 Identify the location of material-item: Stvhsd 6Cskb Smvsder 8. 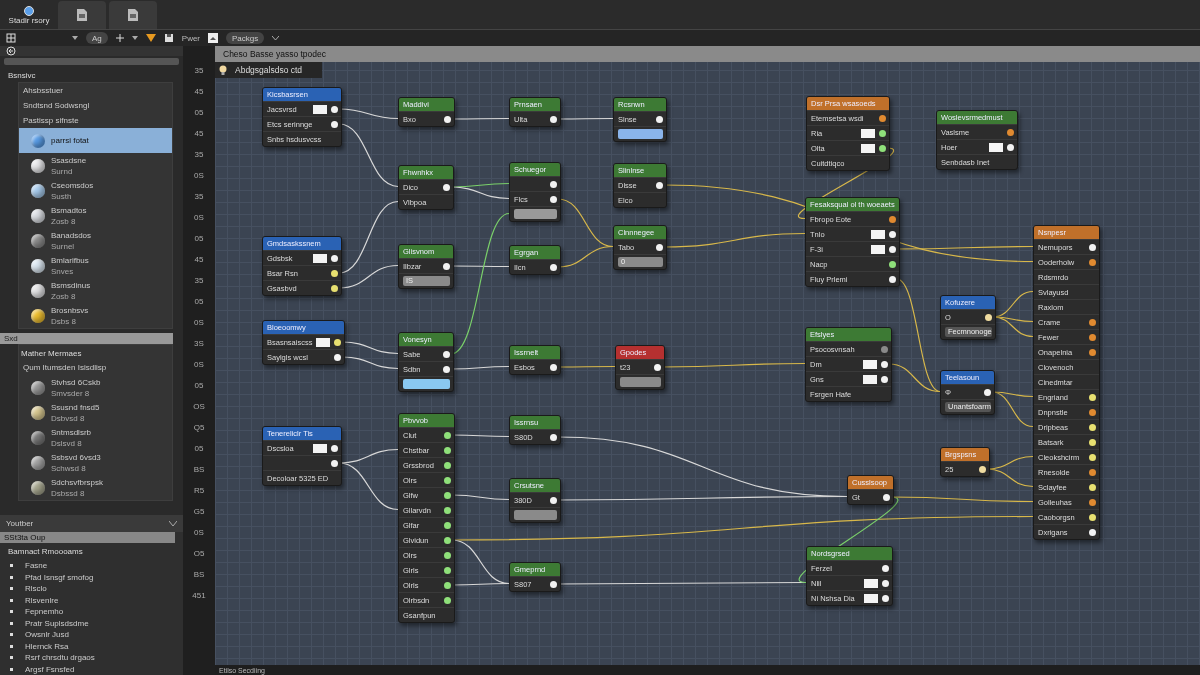
(95, 387).